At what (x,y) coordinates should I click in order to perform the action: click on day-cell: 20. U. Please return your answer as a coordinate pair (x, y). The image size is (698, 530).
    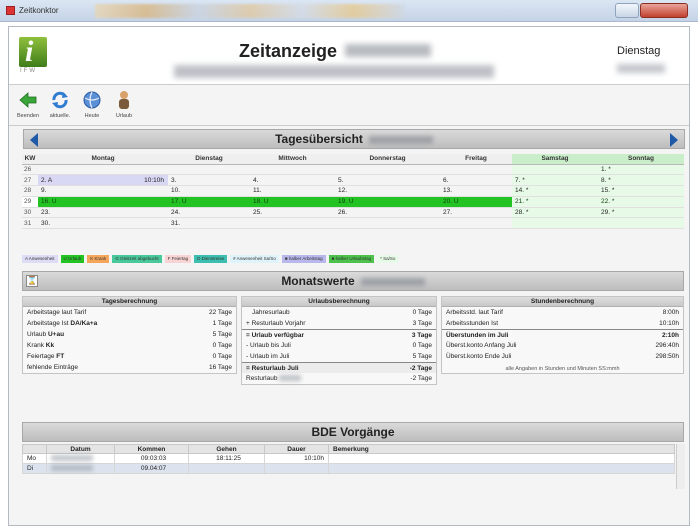
    Looking at the image, I should click on (476, 202).